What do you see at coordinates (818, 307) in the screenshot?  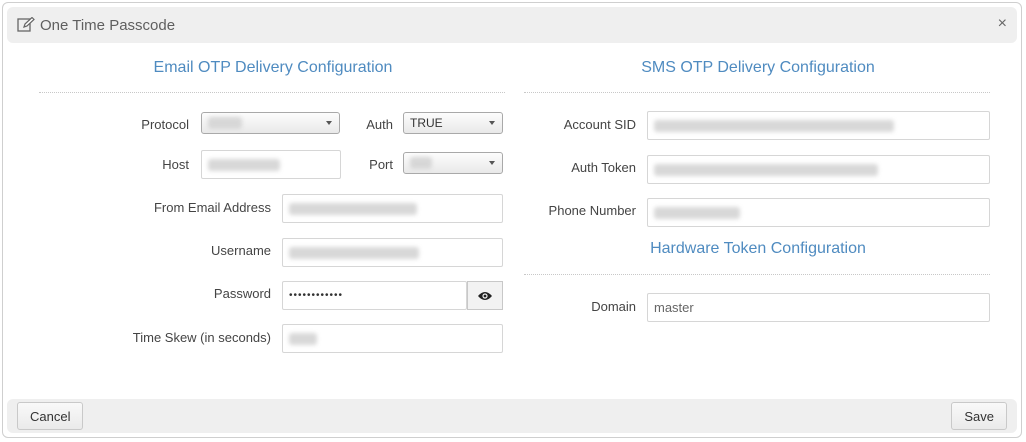 I see `domain-input: master` at bounding box center [818, 307].